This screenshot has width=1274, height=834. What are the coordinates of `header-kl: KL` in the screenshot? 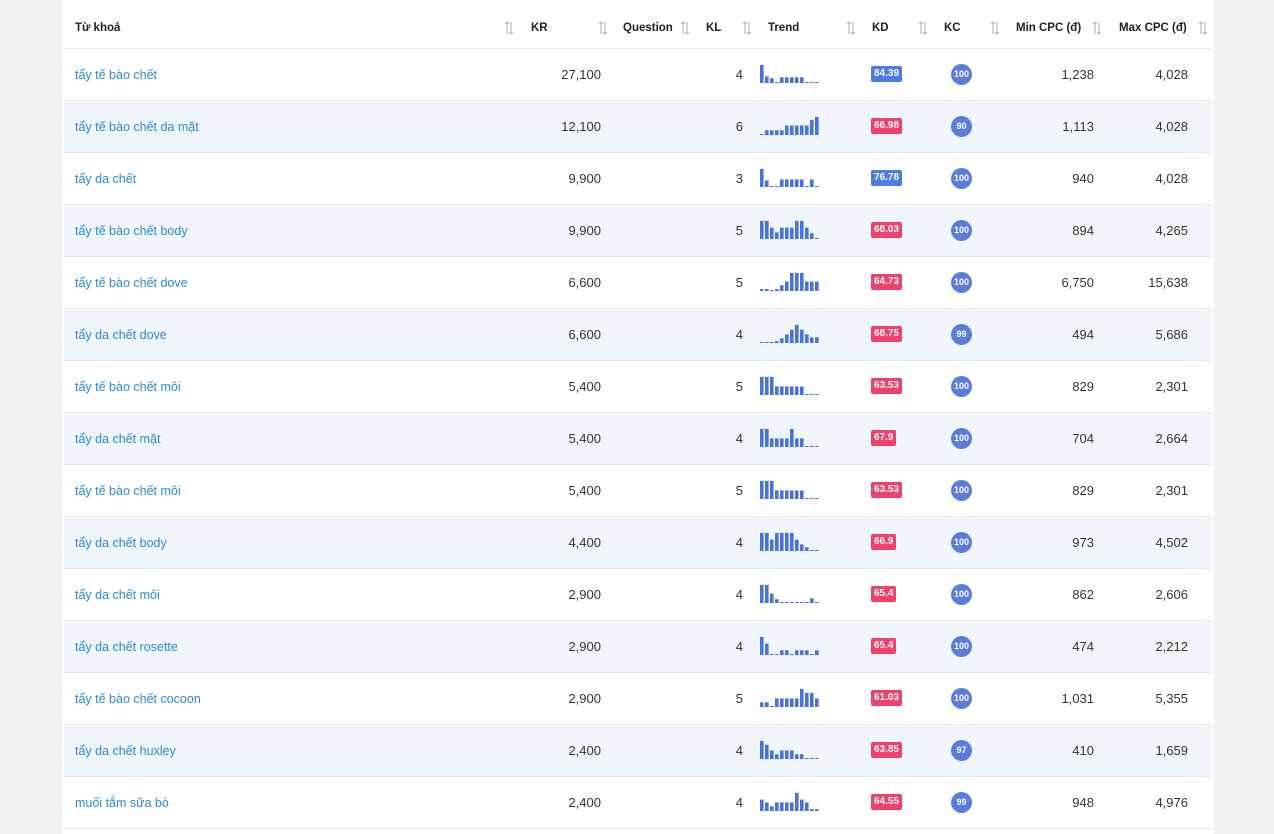 It's located at (729, 24).